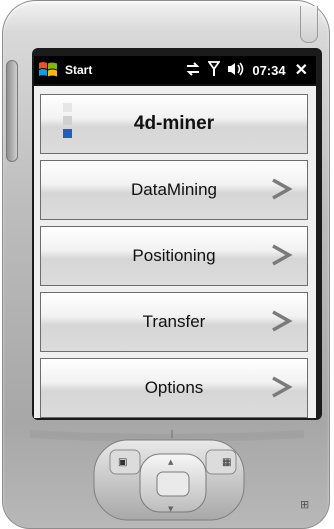  What do you see at coordinates (226, 462) in the screenshot?
I see `calendar-key-icon: ▦` at bounding box center [226, 462].